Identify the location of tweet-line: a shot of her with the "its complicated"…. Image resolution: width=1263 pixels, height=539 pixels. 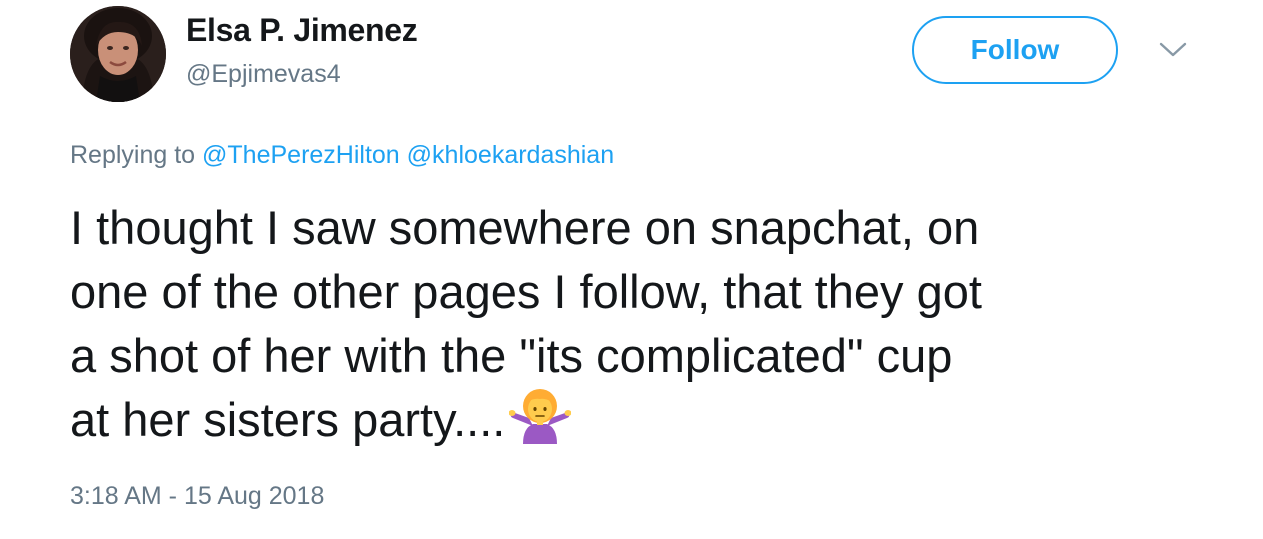
(511, 355).